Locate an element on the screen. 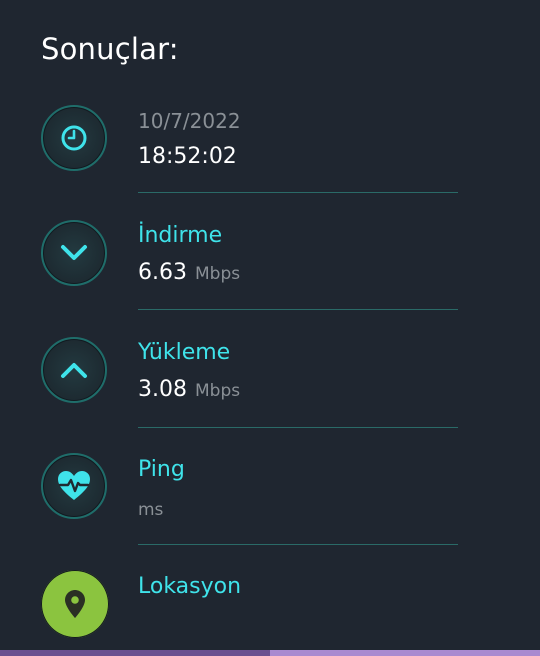 The image size is (540, 656). download-unit: Mbps is located at coordinates (217, 274).